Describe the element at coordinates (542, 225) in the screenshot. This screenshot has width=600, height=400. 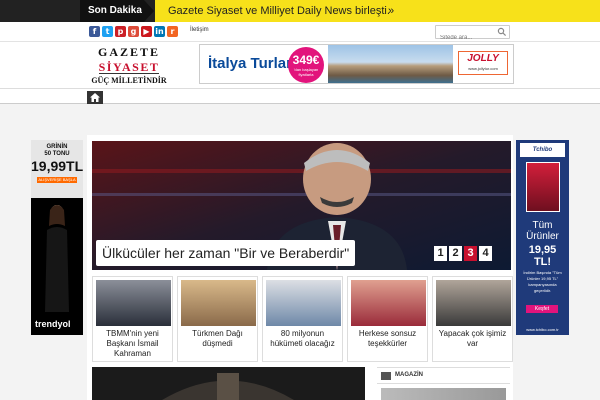
I see `right-ad-line1: Tüm` at that location.